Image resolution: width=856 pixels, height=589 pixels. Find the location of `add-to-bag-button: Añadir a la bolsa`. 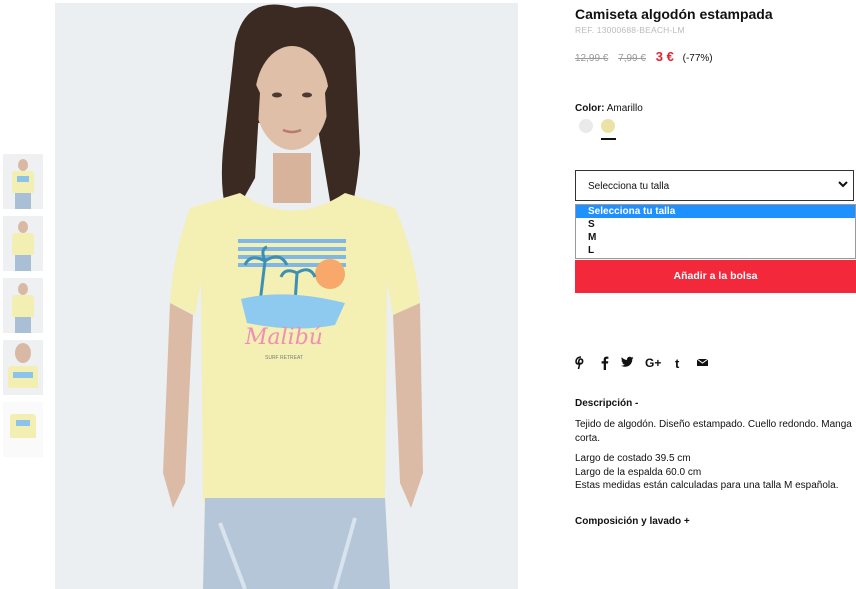

add-to-bag-button: Añadir a la bolsa is located at coordinates (715, 276).